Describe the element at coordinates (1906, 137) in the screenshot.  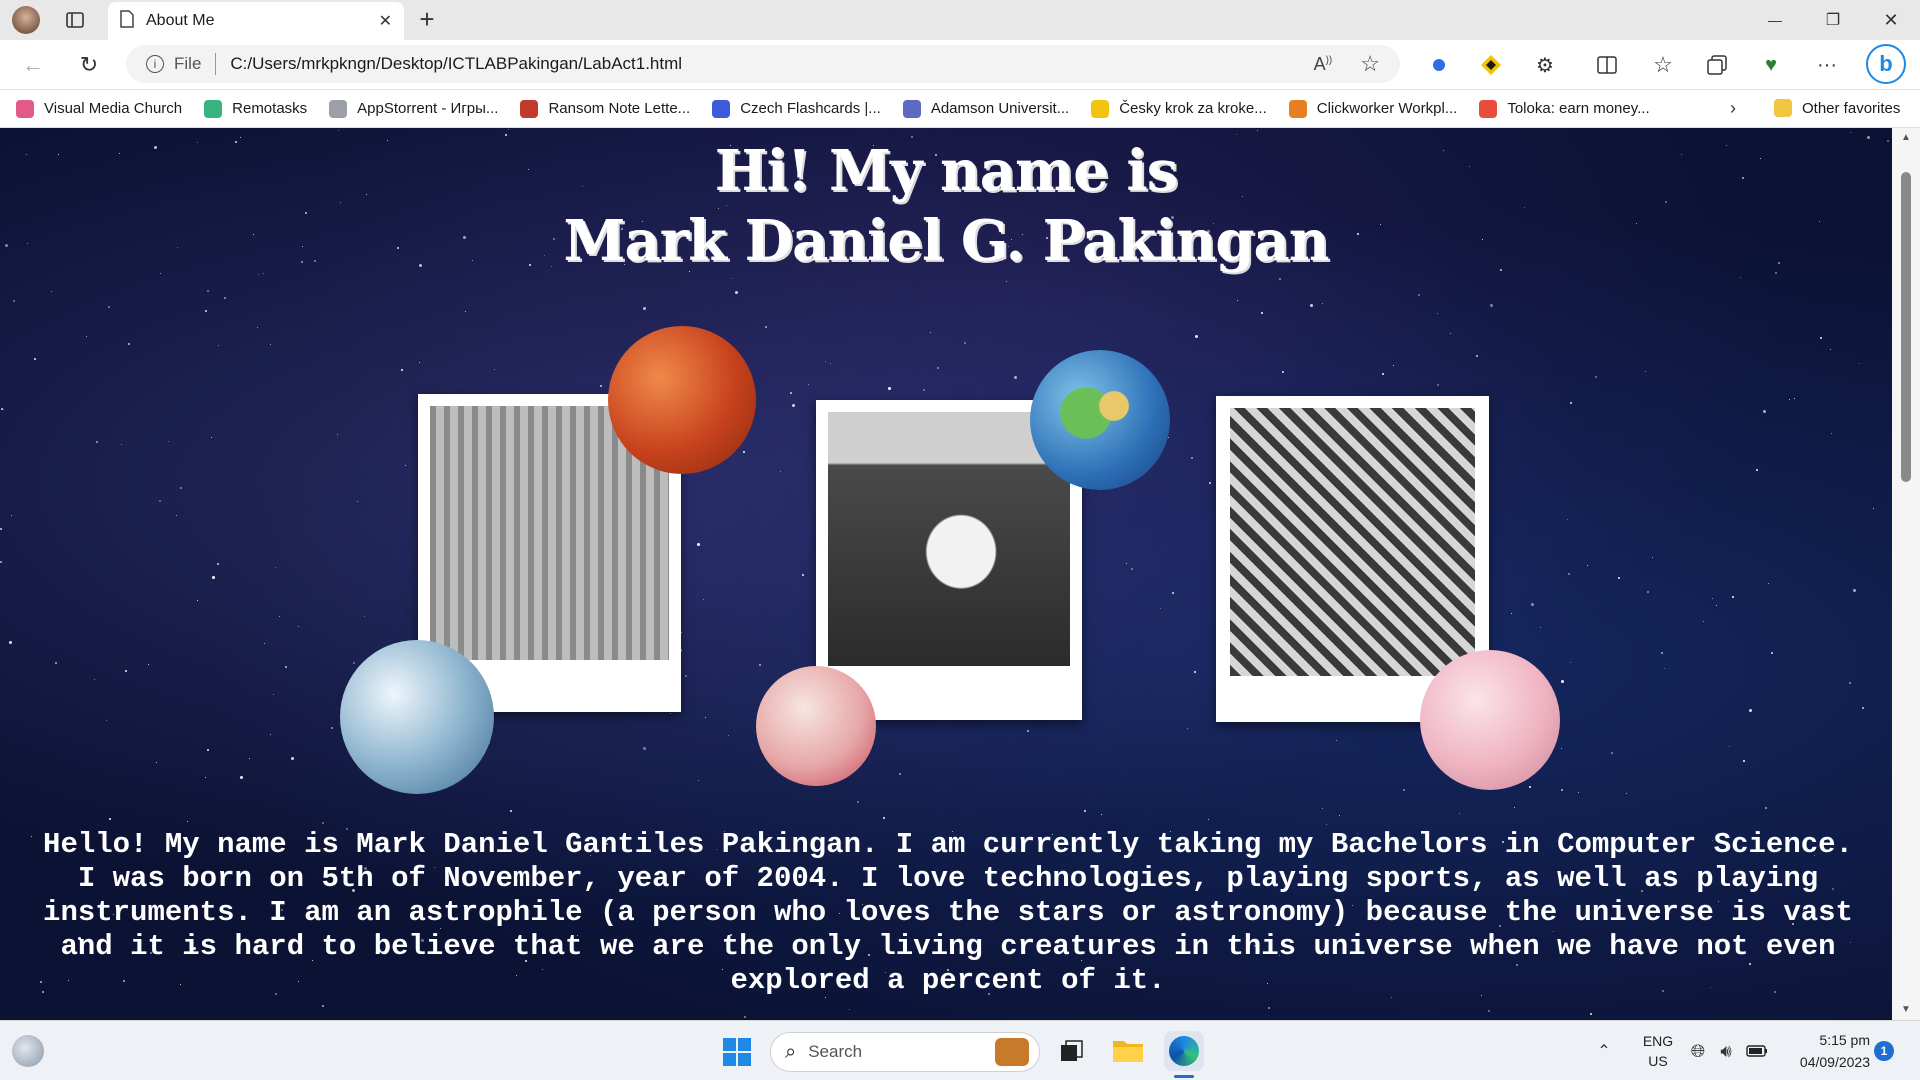
I see `scroll-up-arrow-icon: ▲` at that location.